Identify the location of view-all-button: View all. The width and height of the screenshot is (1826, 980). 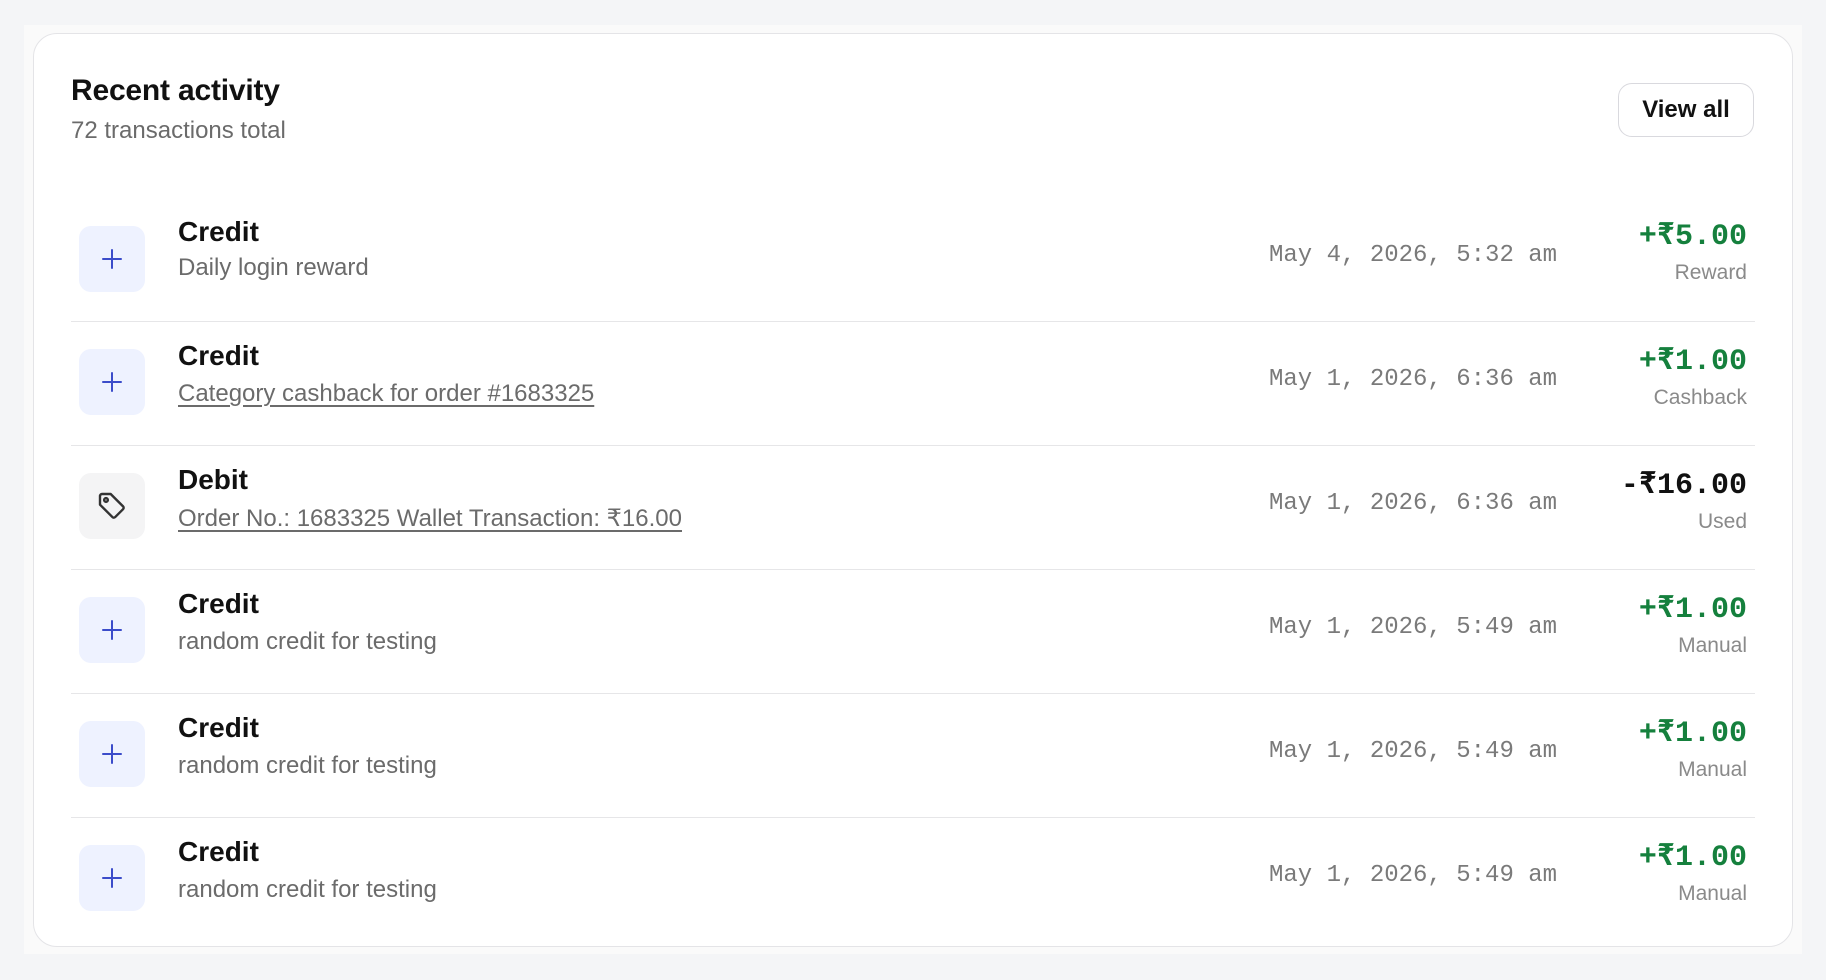
(1686, 110).